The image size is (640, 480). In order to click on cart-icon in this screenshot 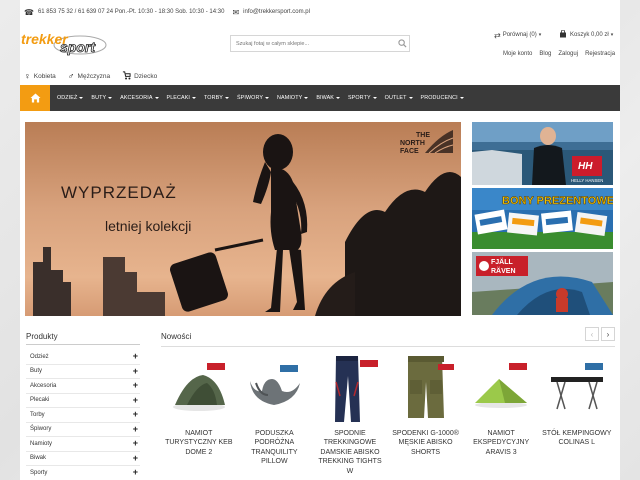, I will do `click(563, 34)`.